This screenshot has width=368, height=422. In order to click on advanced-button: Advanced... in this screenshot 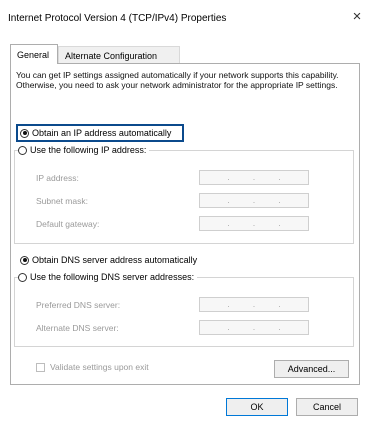, I will do `click(311, 369)`.